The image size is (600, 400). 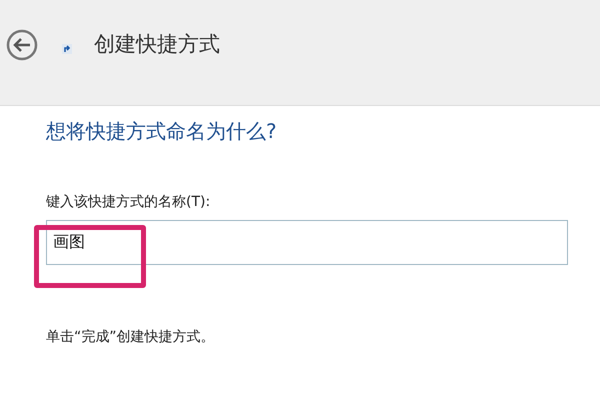 I want to click on shortcut-icon, so click(x=67, y=49).